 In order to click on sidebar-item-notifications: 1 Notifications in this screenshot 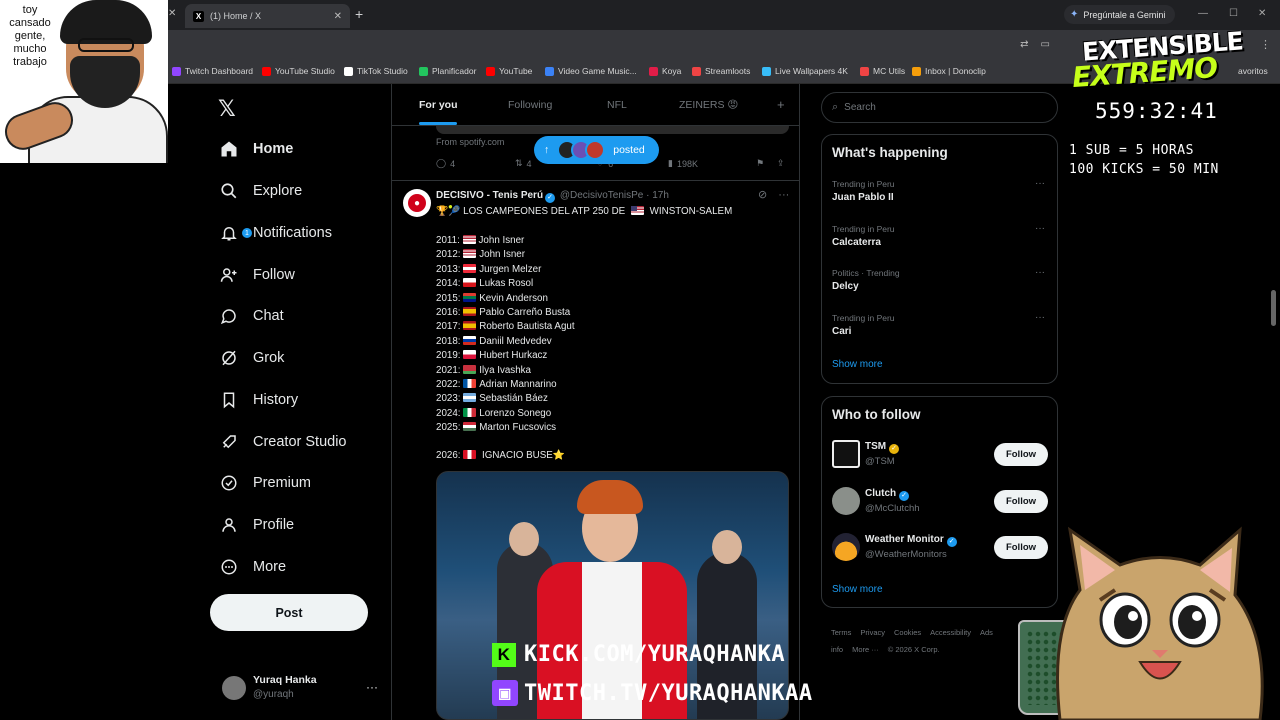, I will do `click(295, 233)`.